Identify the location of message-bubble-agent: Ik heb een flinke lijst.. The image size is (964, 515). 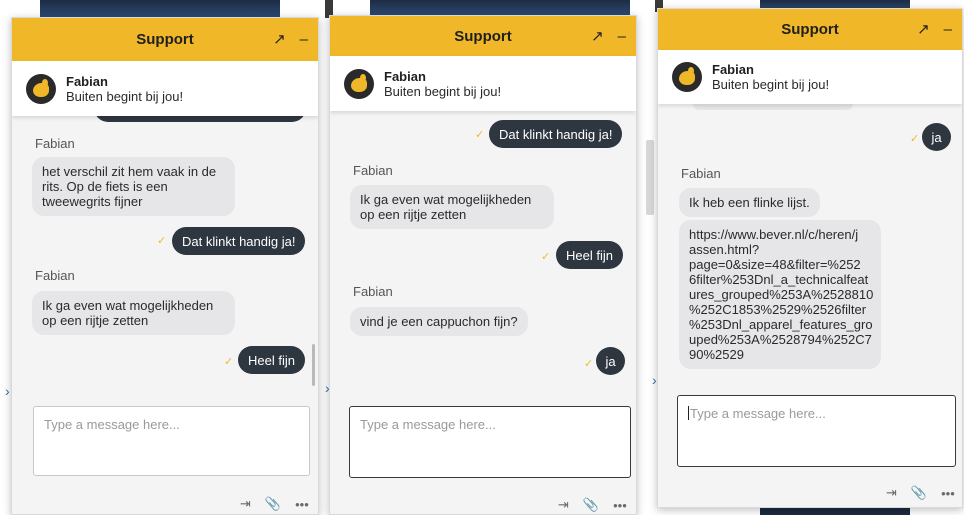
(749, 202).